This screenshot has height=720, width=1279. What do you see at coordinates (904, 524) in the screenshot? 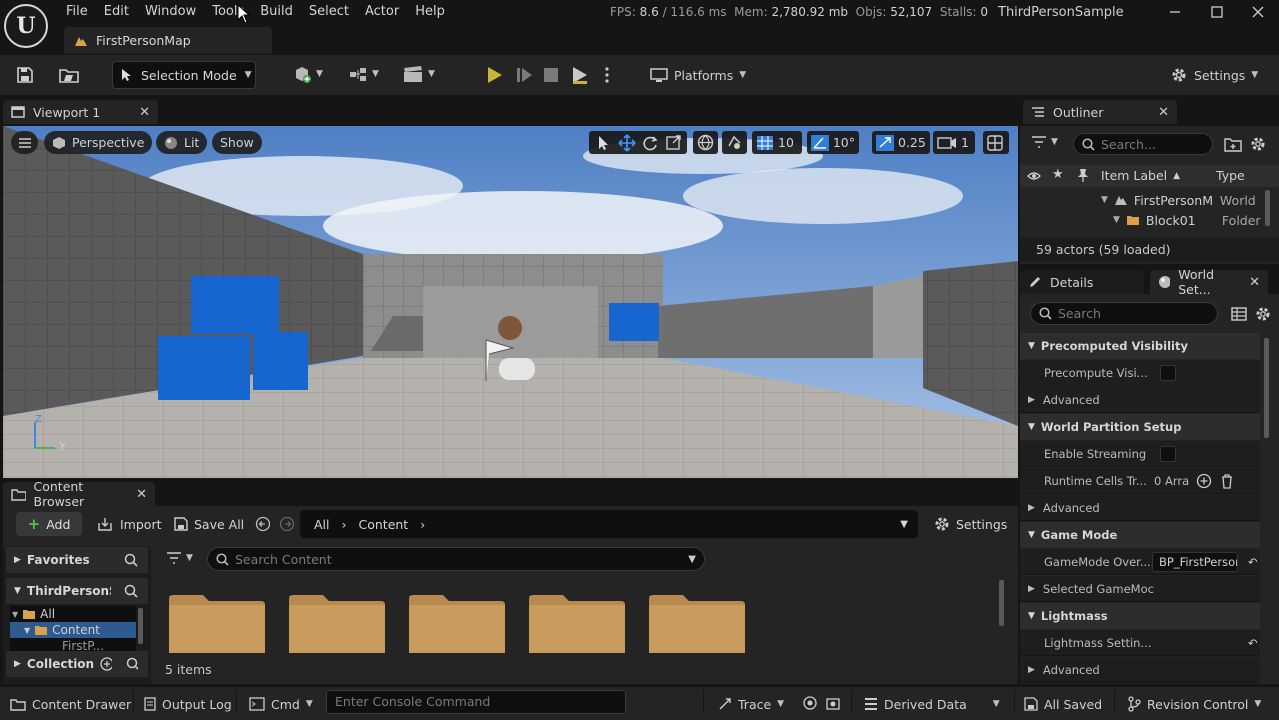
I see `chevron-down-icon: ▼` at bounding box center [904, 524].